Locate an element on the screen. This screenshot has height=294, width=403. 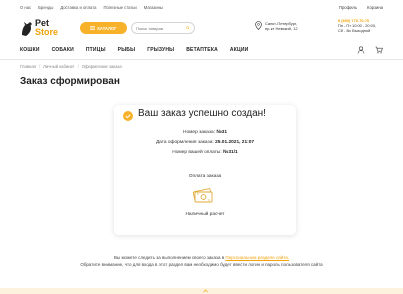
breadcrumb-current: Оформление заказа is located at coordinates (101, 66).